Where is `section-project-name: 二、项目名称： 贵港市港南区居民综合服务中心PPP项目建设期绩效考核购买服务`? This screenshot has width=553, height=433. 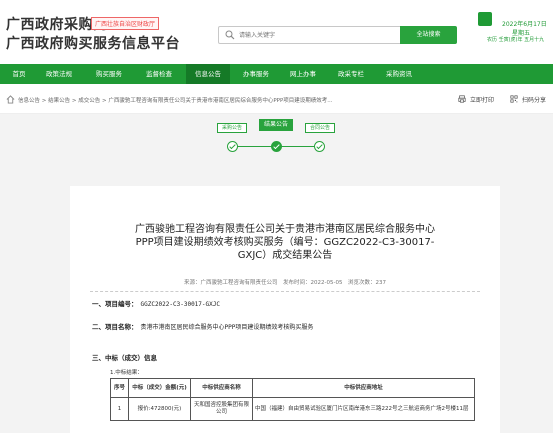
section-project-name: 二、项目名称： 贵港市港南区居民综合服务中心PPP项目建设期绩效考核购买服务 is located at coordinates (202, 326).